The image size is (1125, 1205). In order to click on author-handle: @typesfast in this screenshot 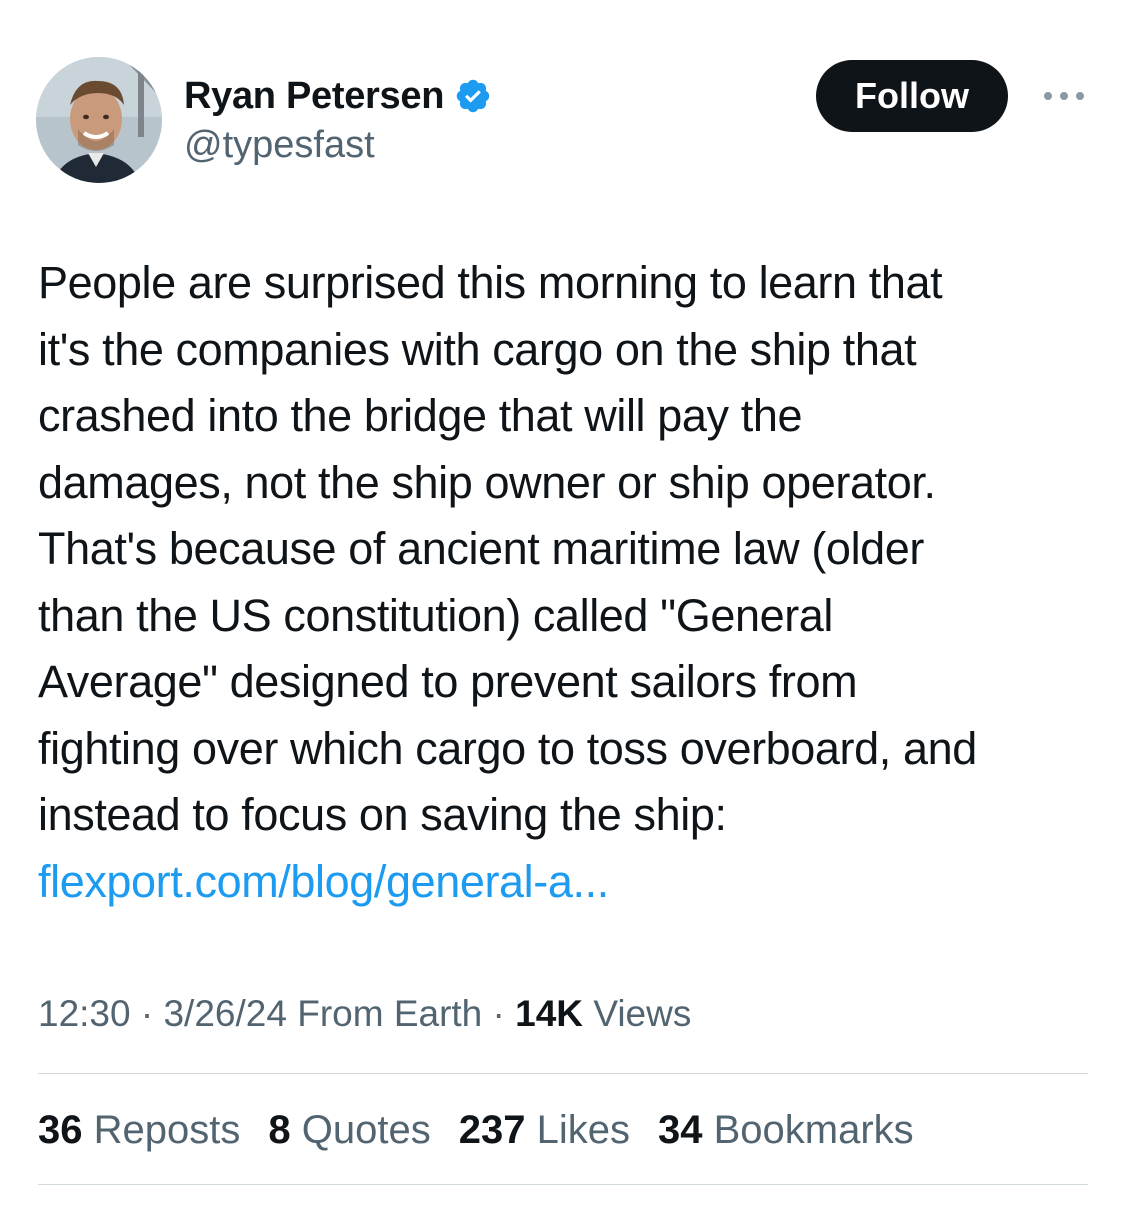, I will do `click(279, 145)`.